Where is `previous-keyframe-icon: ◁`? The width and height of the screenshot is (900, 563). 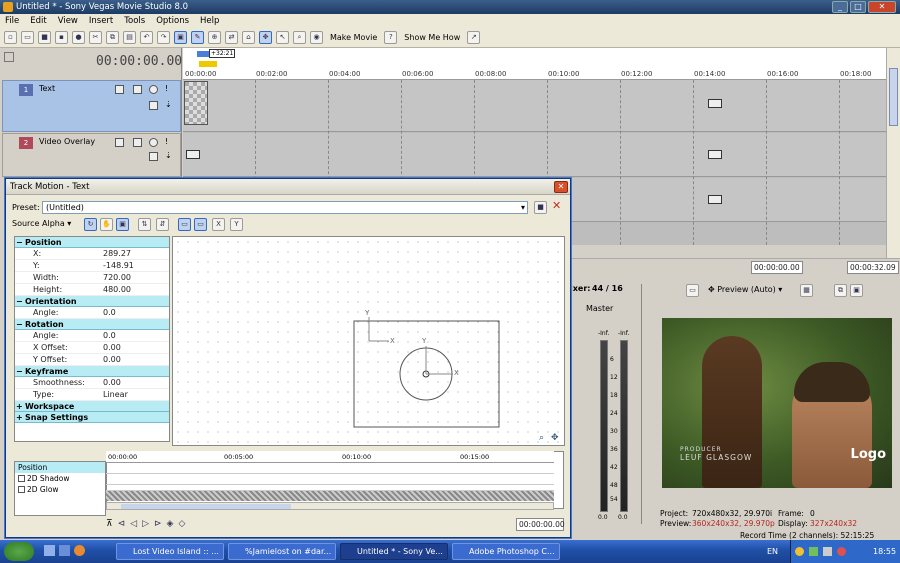
previous-keyframe-icon: ◁ is located at coordinates (133, 524).